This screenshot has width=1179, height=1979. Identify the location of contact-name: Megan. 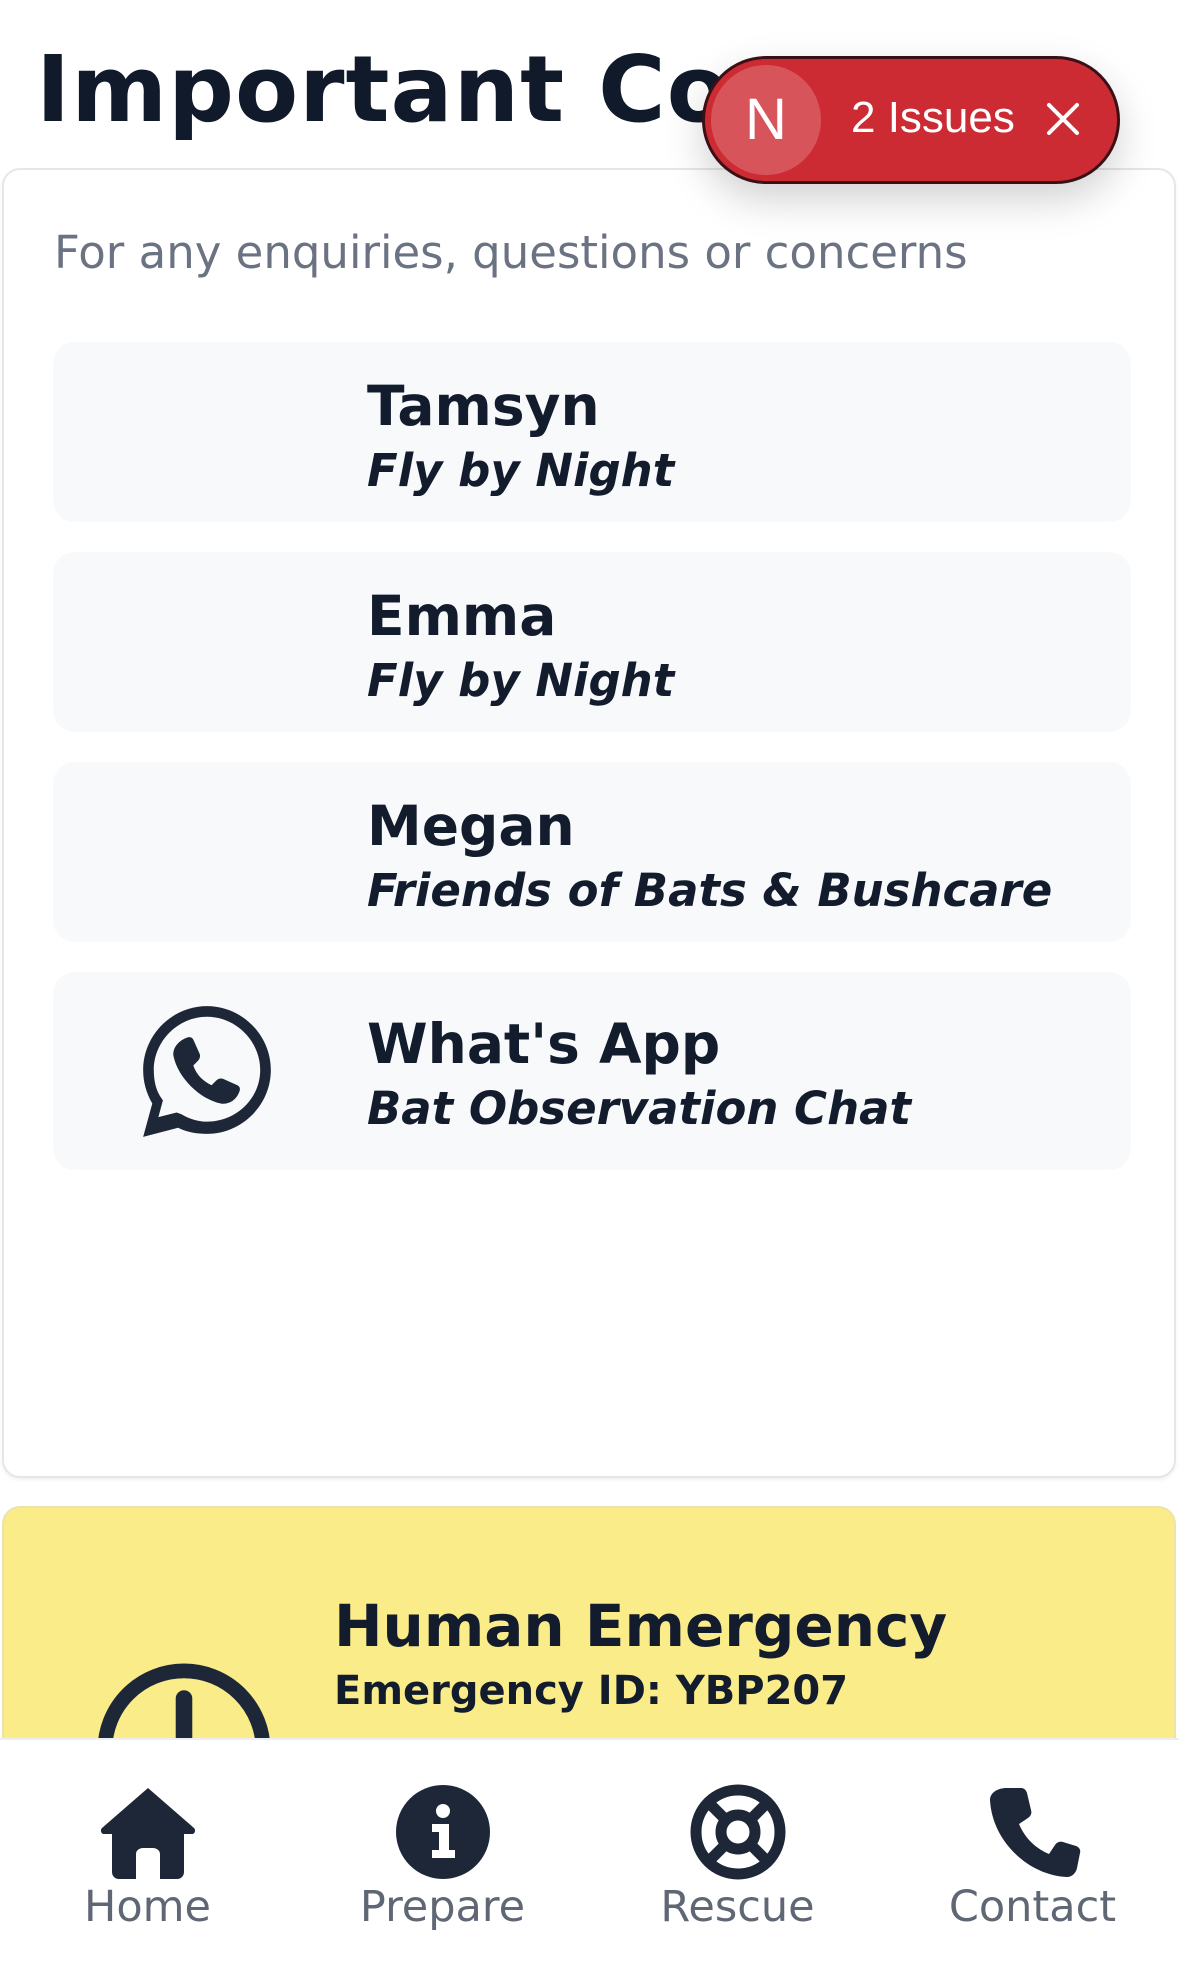
(471, 826).